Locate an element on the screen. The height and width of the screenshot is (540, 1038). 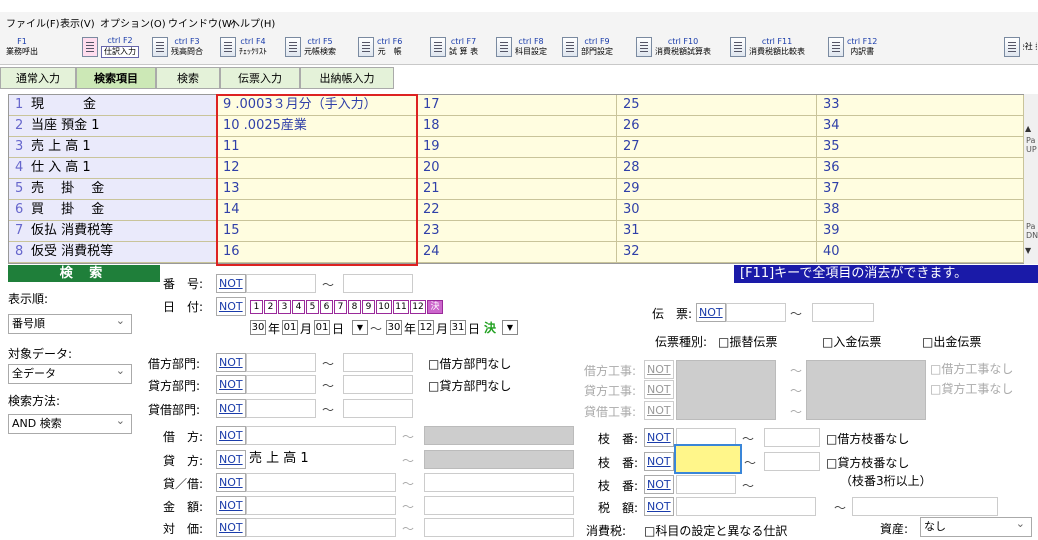
grid-cell: 18 is located at coordinates (517, 126).